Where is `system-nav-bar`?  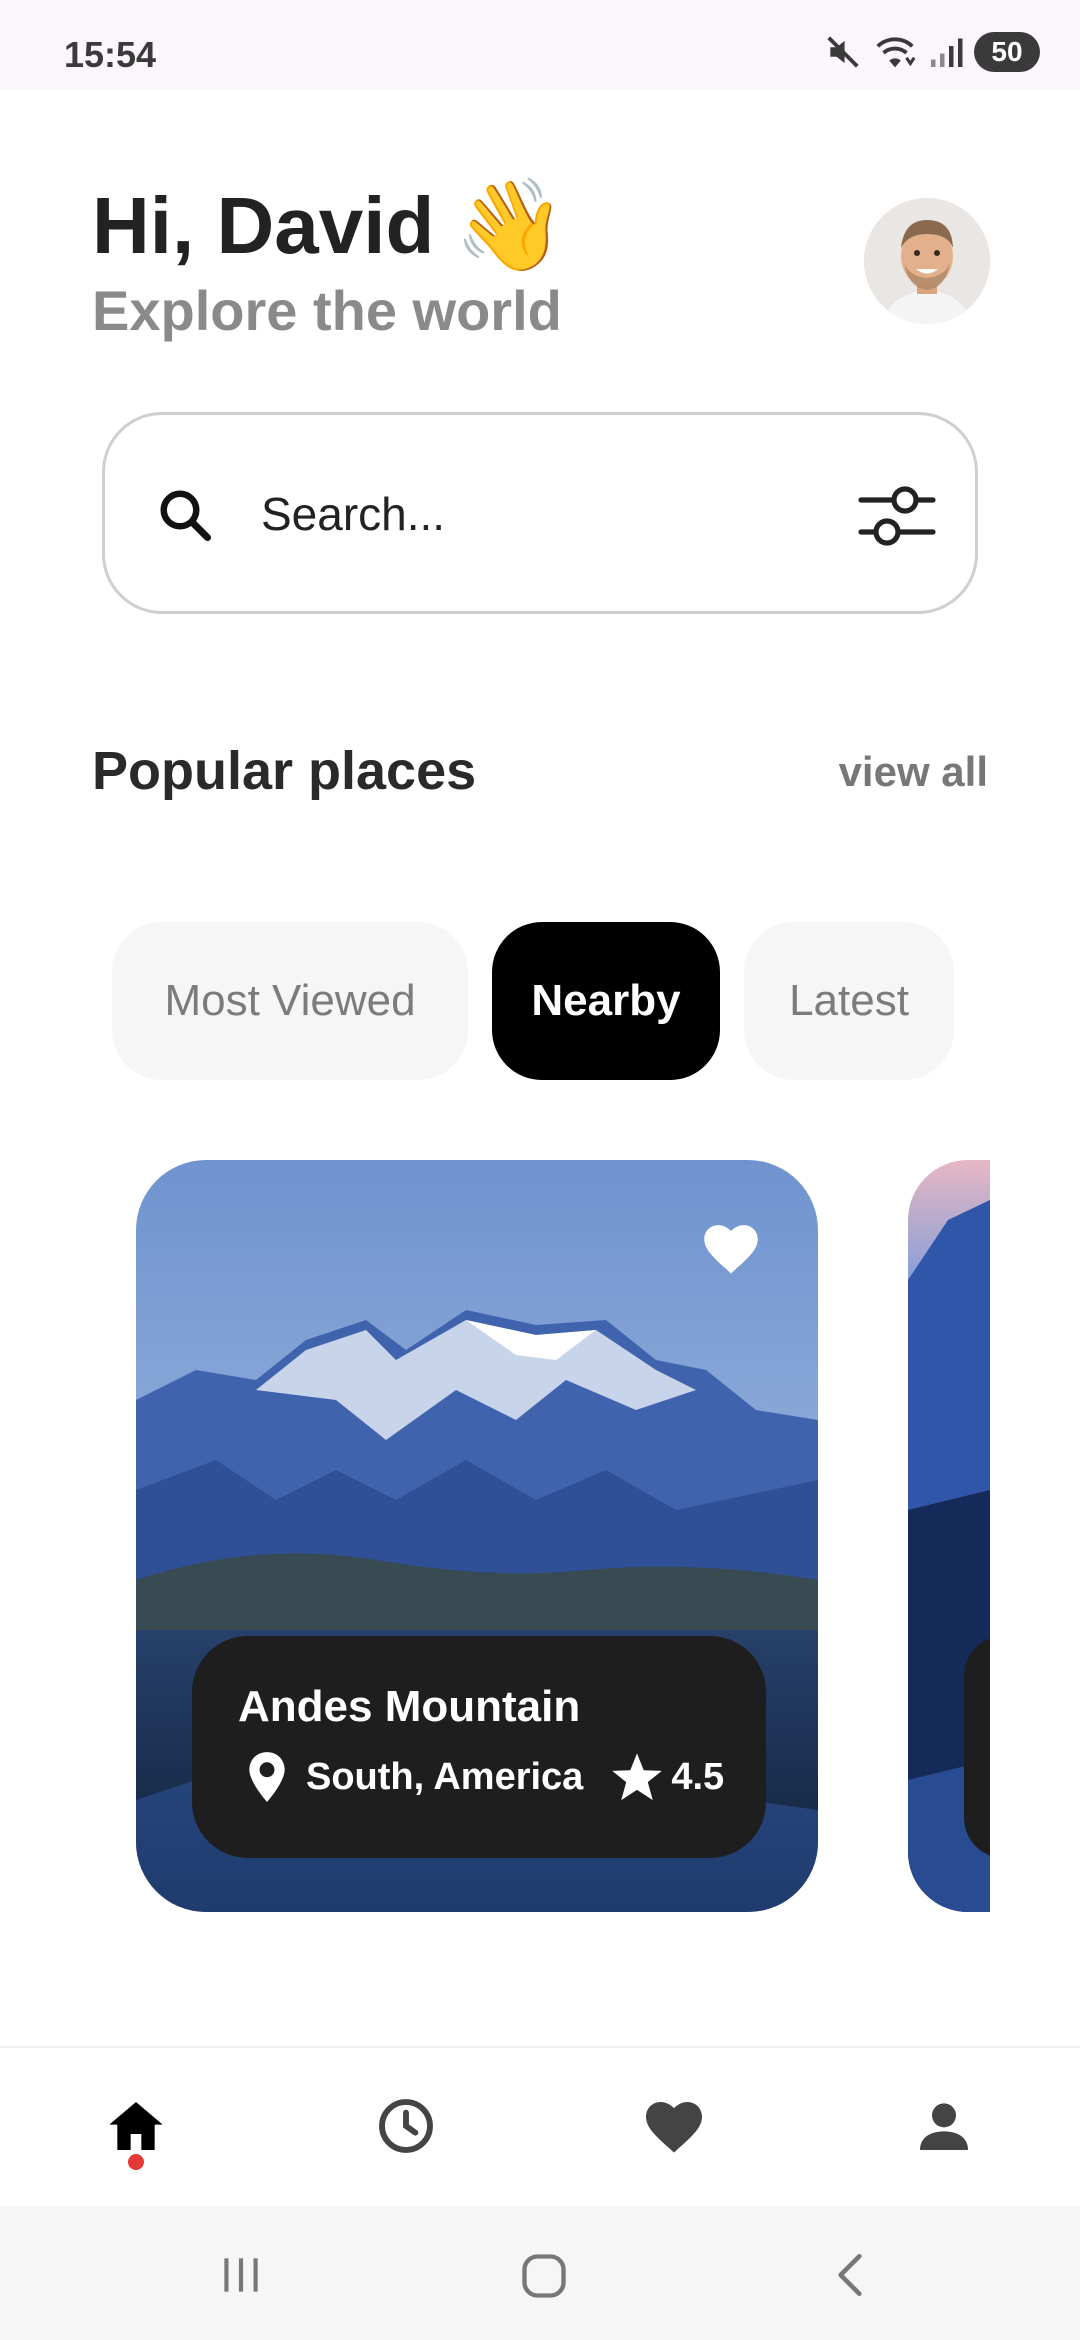 system-nav-bar is located at coordinates (540, 2273).